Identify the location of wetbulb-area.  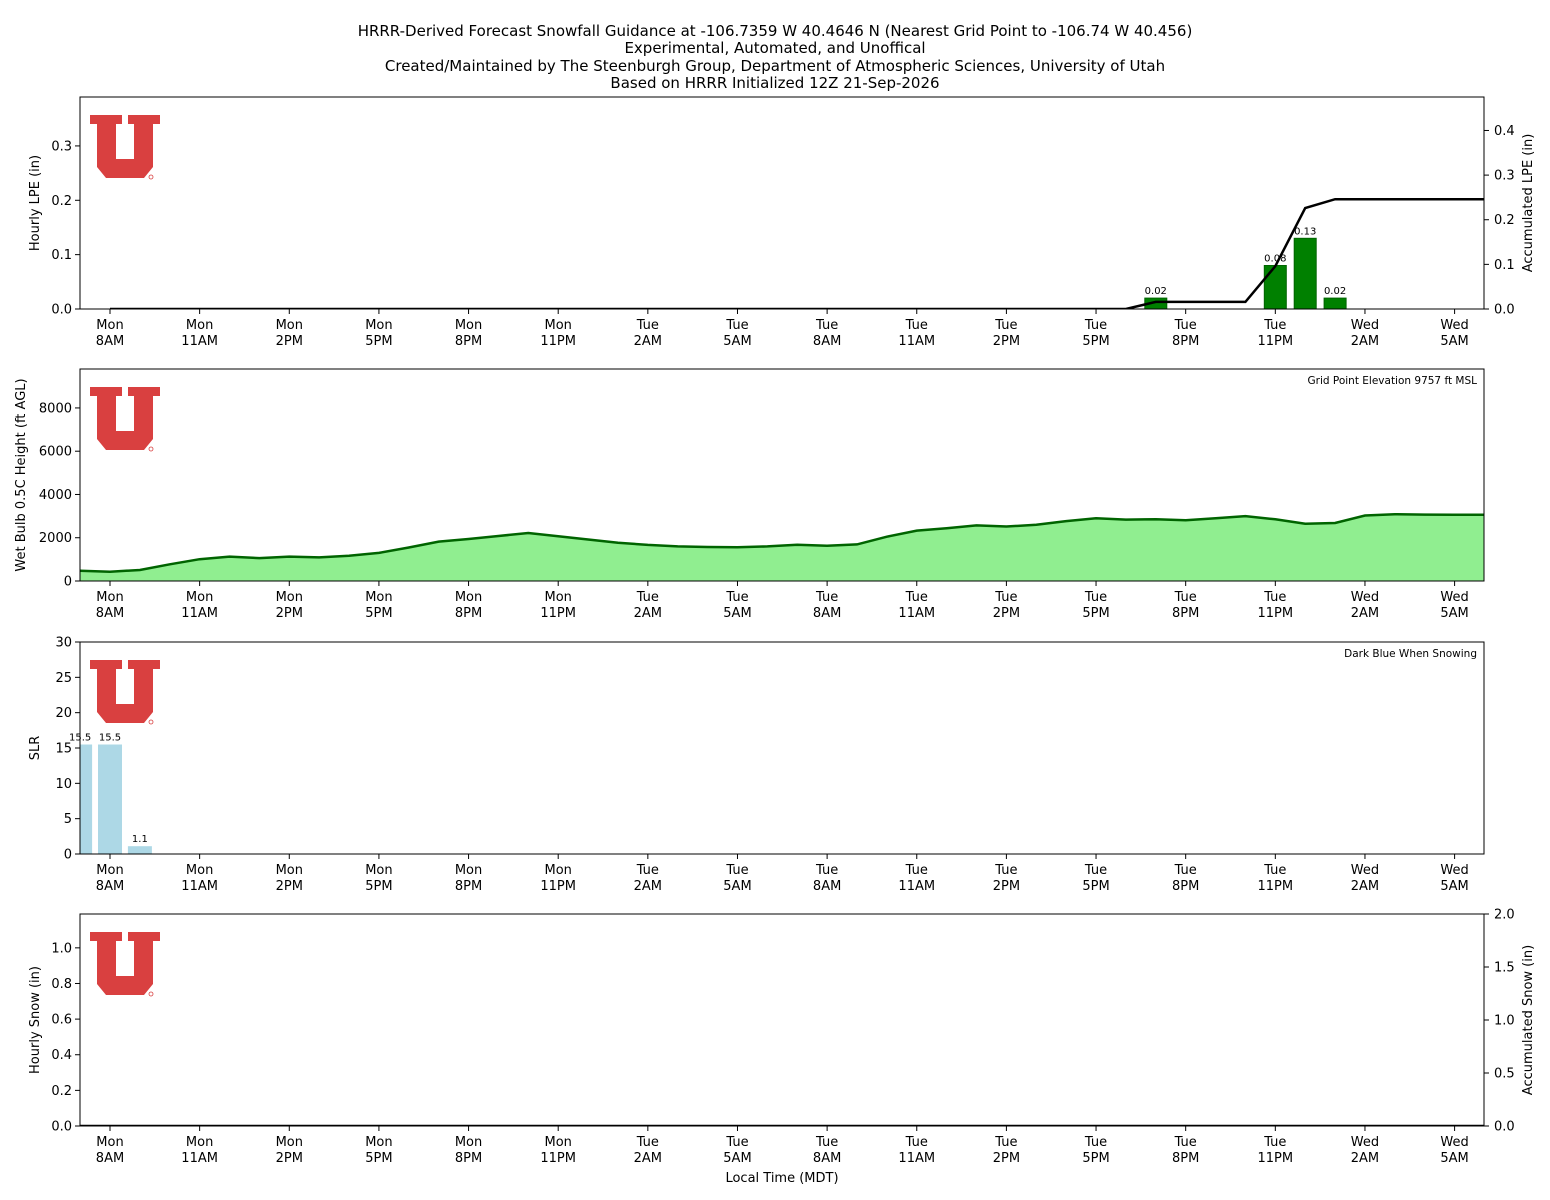
(782, 547).